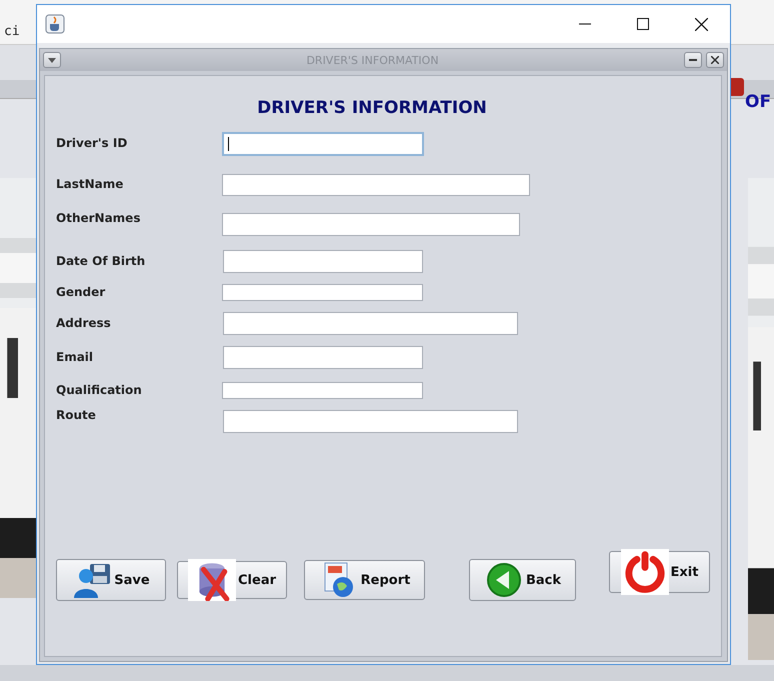 The image size is (774, 681). Describe the element at coordinates (101, 261) in the screenshot. I see `field-label: Date Of Birth` at that location.